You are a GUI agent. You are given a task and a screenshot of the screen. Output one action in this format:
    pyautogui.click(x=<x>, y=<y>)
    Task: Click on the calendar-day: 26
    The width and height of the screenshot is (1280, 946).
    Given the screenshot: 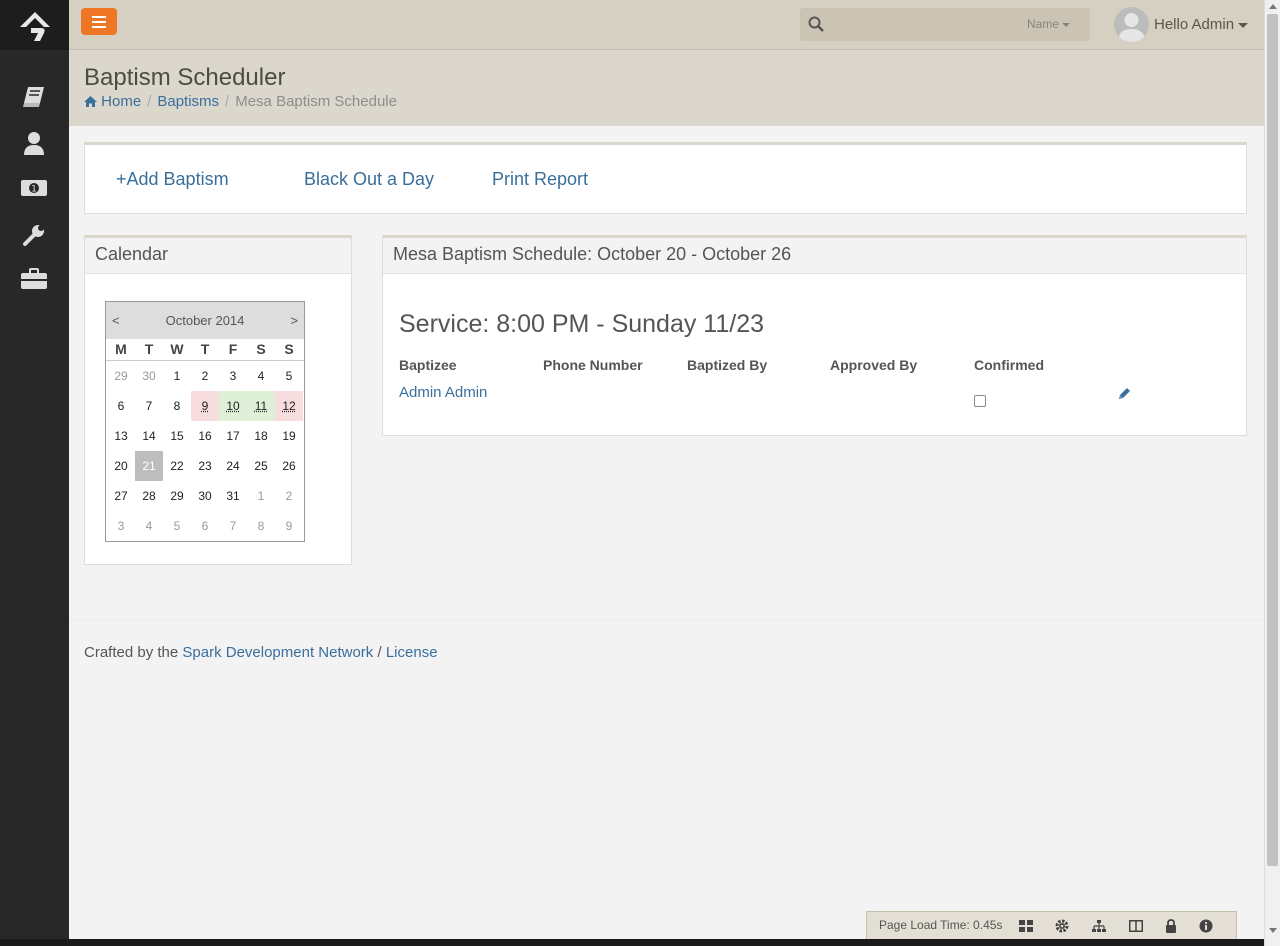 What is the action you would take?
    pyautogui.click(x=289, y=466)
    